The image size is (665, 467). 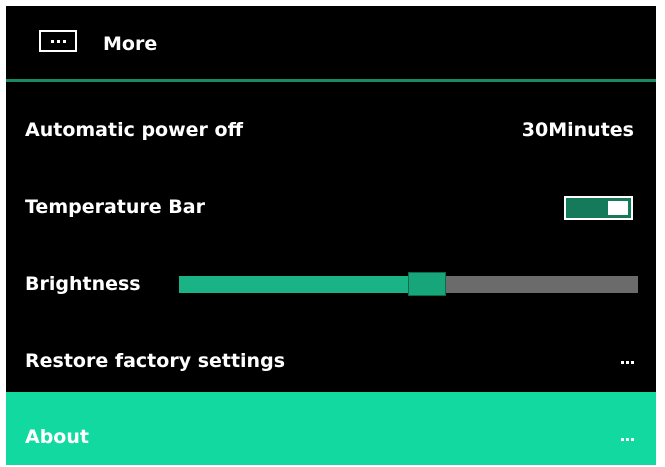 I want to click on temperature-bar-toggle, so click(x=598, y=208).